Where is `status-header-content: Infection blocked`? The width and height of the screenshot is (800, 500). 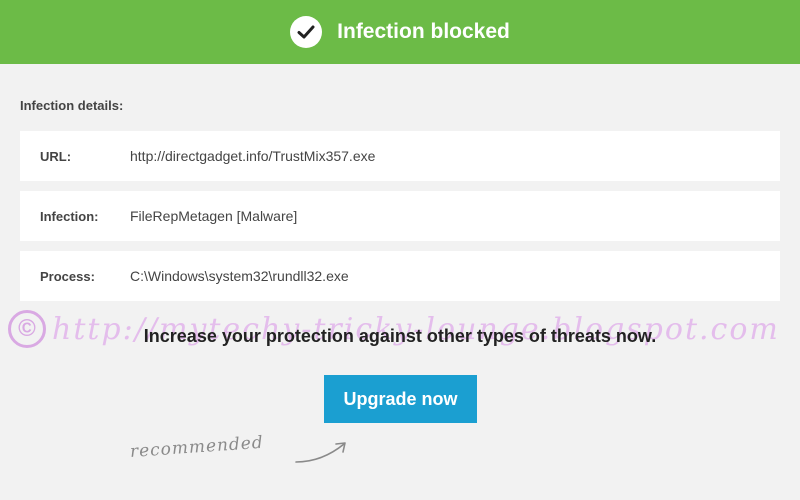 status-header-content: Infection blocked is located at coordinates (400, 32).